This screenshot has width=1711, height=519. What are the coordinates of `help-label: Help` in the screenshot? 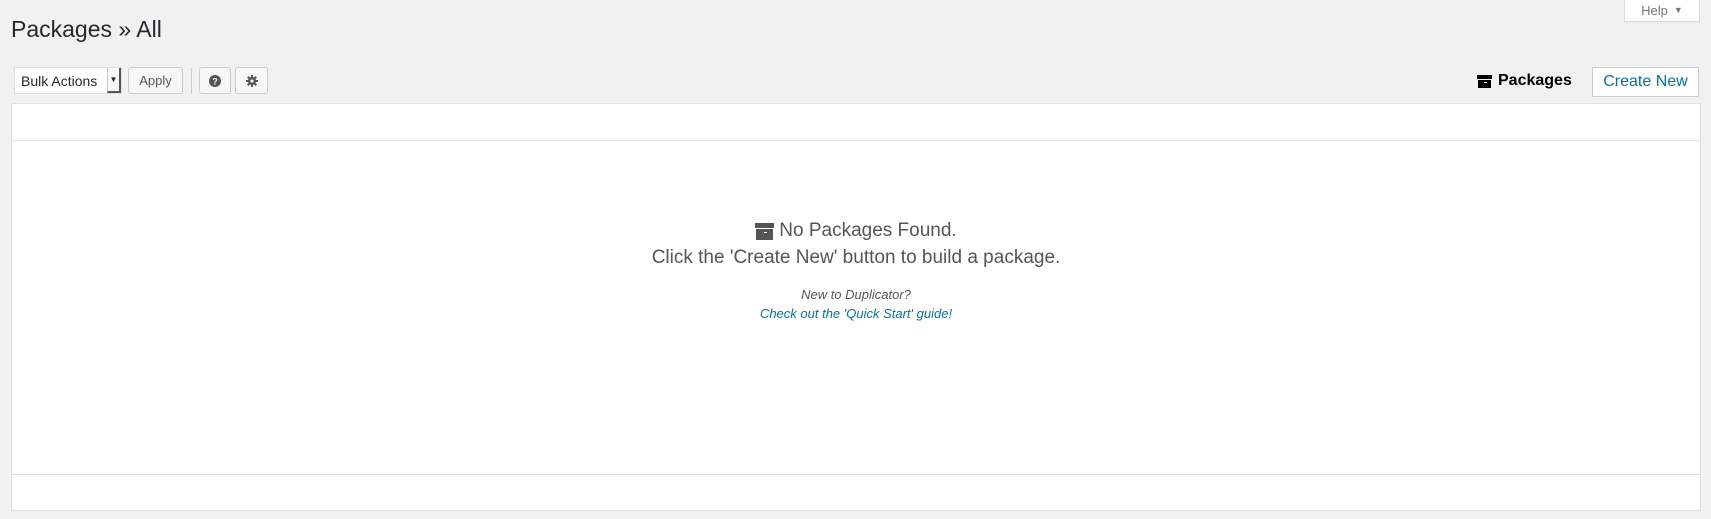 It's located at (1654, 10).